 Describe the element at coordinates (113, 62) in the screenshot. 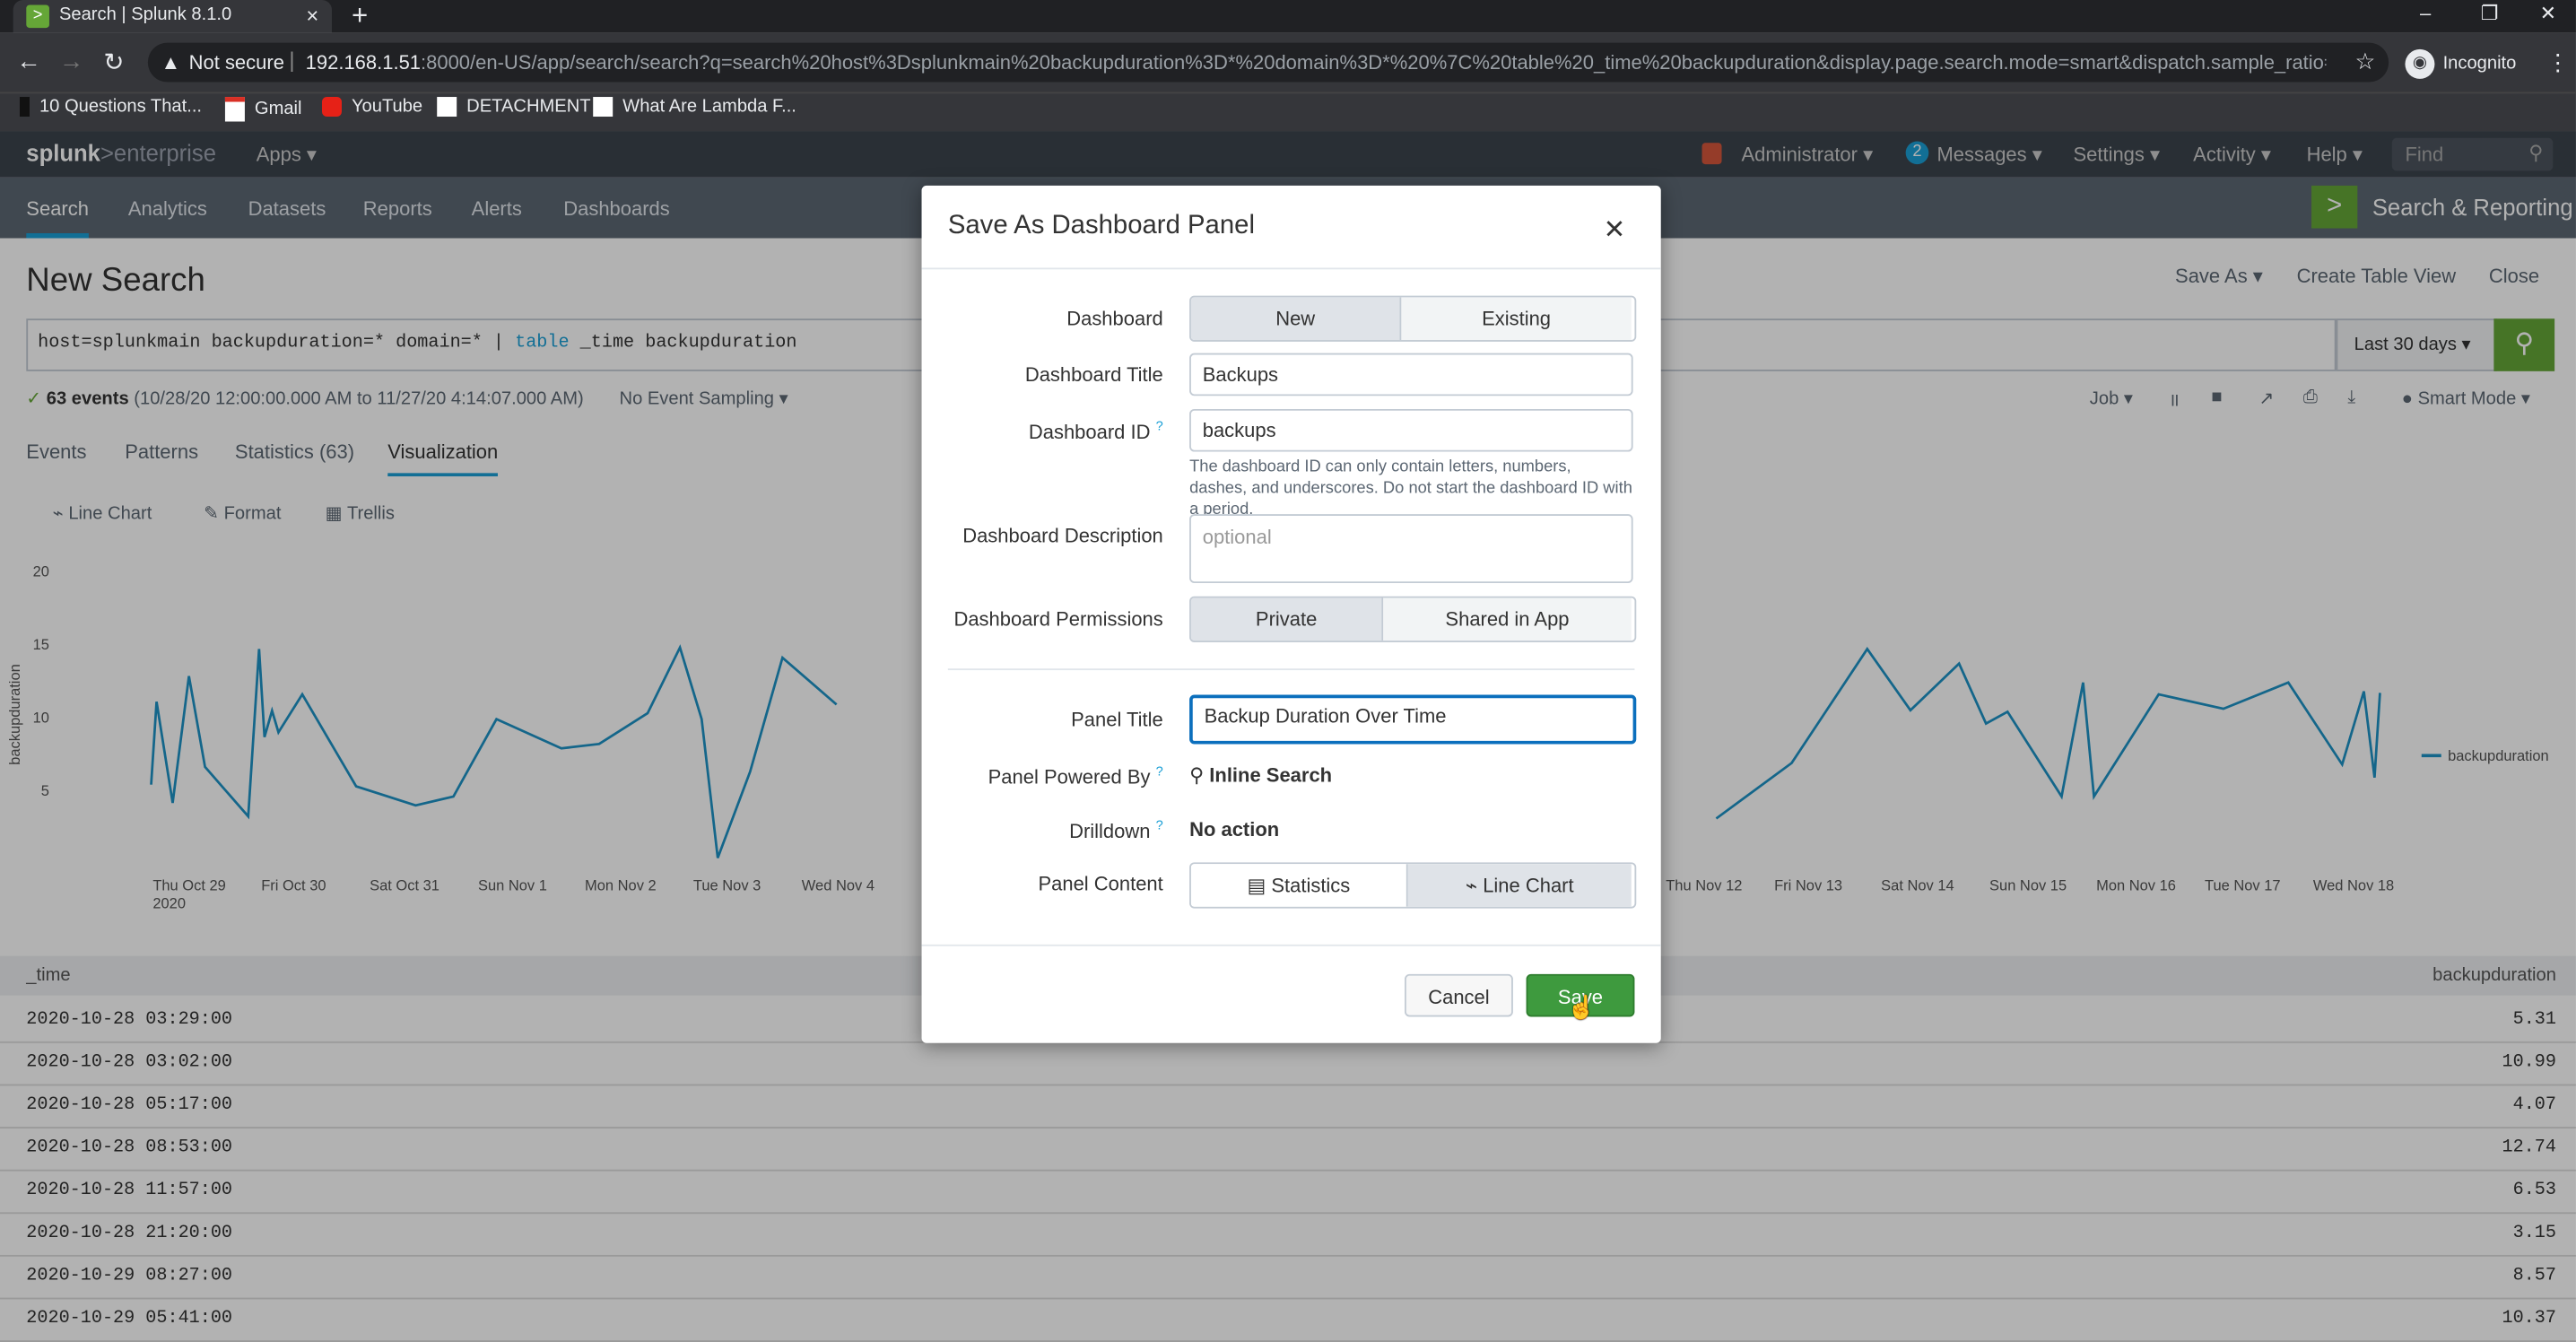

I see `reload-icon: ↻` at that location.